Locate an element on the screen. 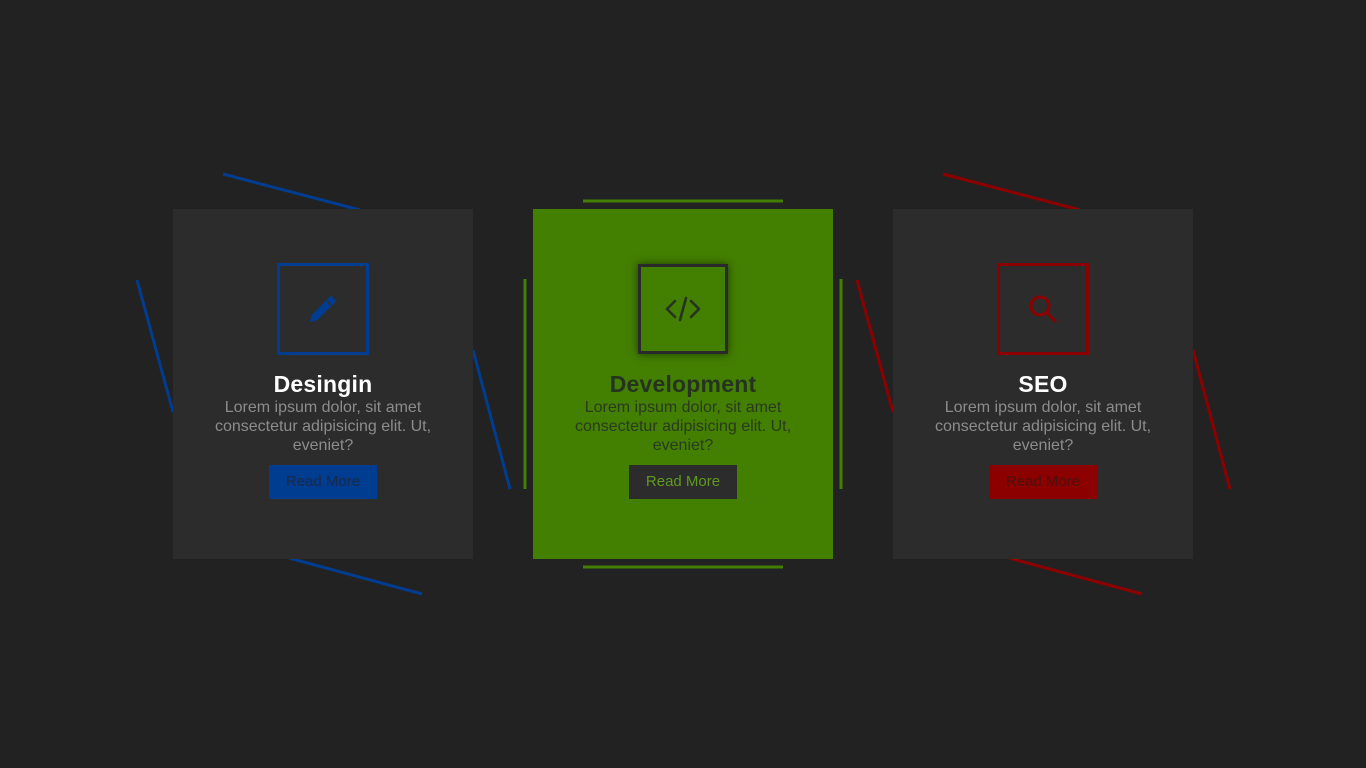 Image resolution: width=1366 pixels, height=768 pixels. pencil-icon is located at coordinates (323, 309).